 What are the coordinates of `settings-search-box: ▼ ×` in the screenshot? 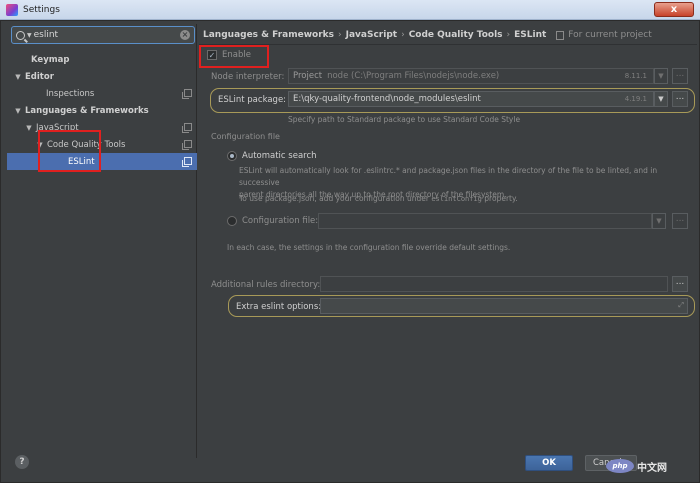 It's located at (103, 35).